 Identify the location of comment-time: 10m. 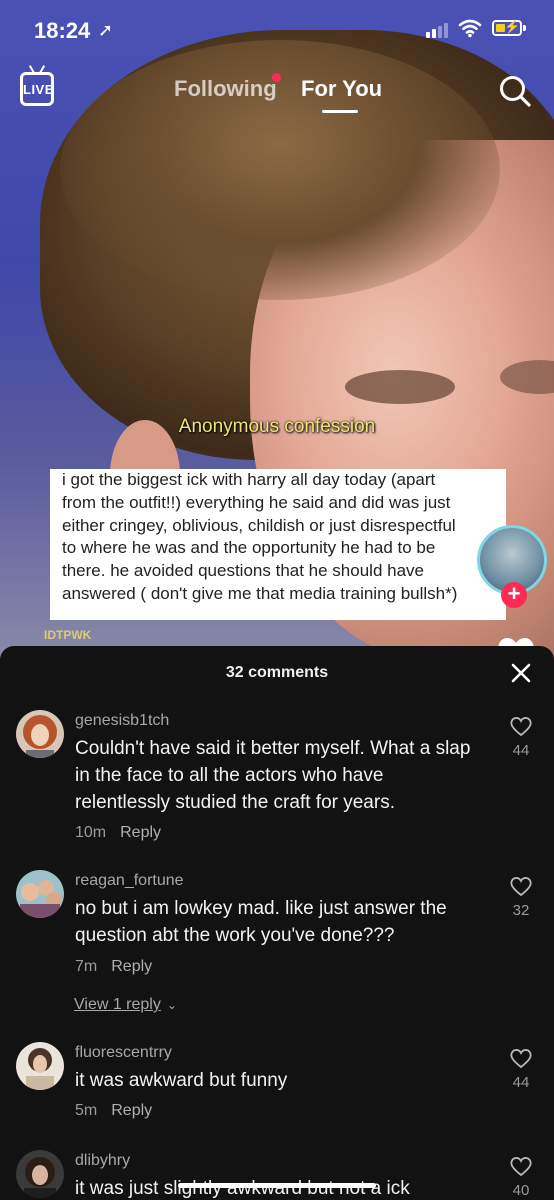
(91, 832).